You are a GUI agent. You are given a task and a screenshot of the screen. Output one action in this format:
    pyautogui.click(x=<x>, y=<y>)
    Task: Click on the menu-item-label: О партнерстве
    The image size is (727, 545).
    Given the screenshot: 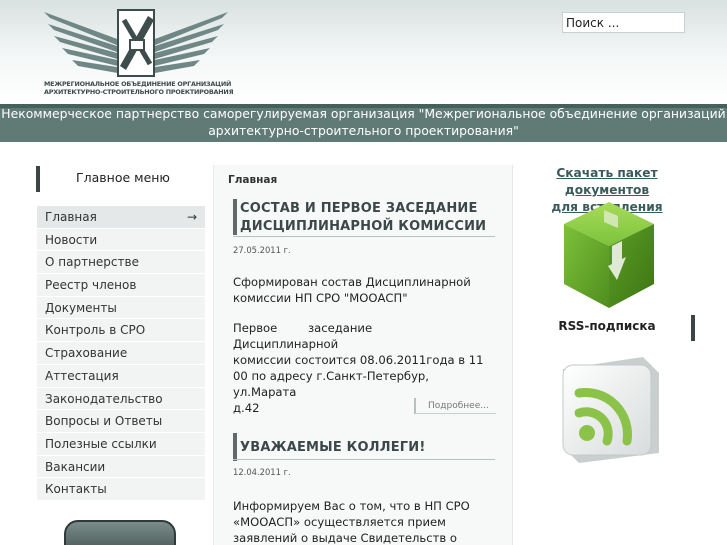 What is the action you would take?
    pyautogui.click(x=92, y=262)
    